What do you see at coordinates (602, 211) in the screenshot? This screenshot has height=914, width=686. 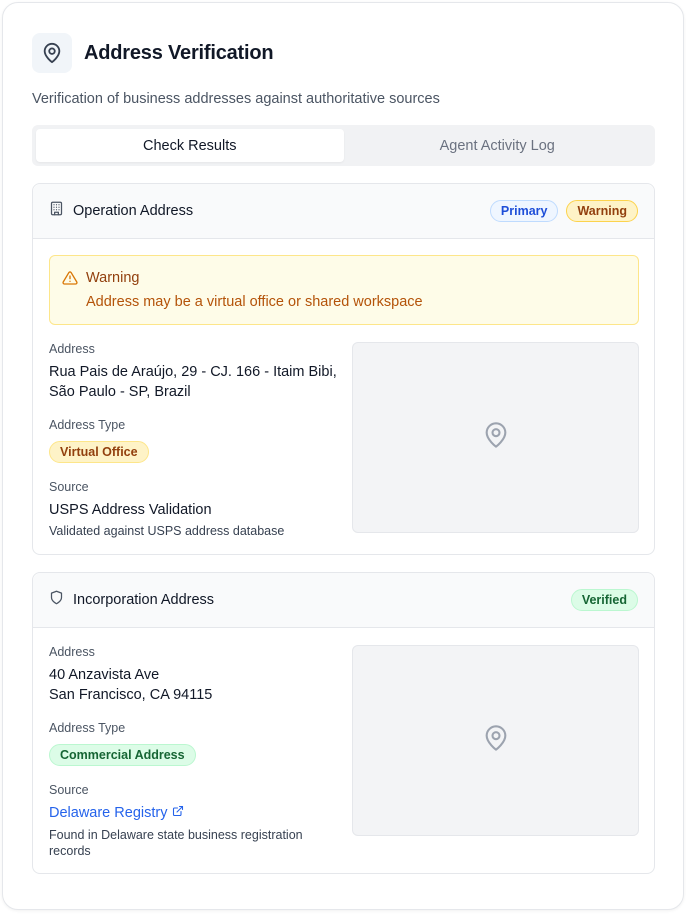 I see `warning-badge: Warning` at bounding box center [602, 211].